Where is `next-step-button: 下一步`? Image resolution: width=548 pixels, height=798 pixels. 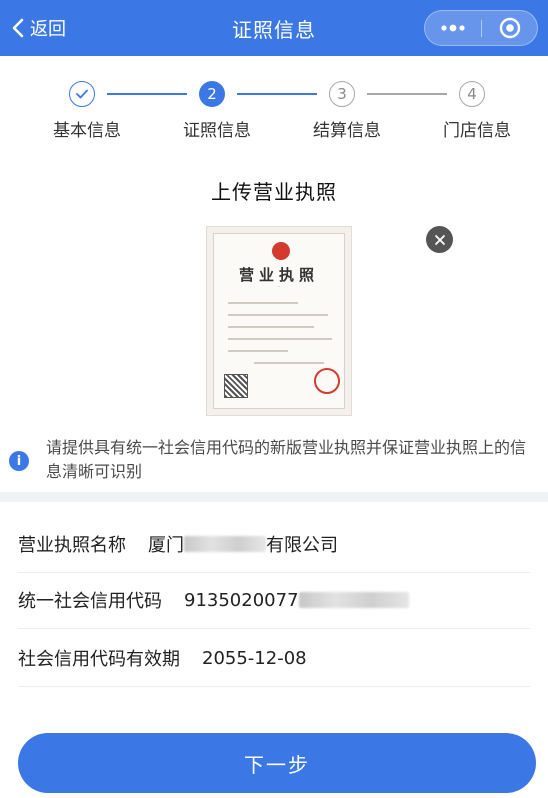
next-step-button: 下一步 is located at coordinates (277, 763).